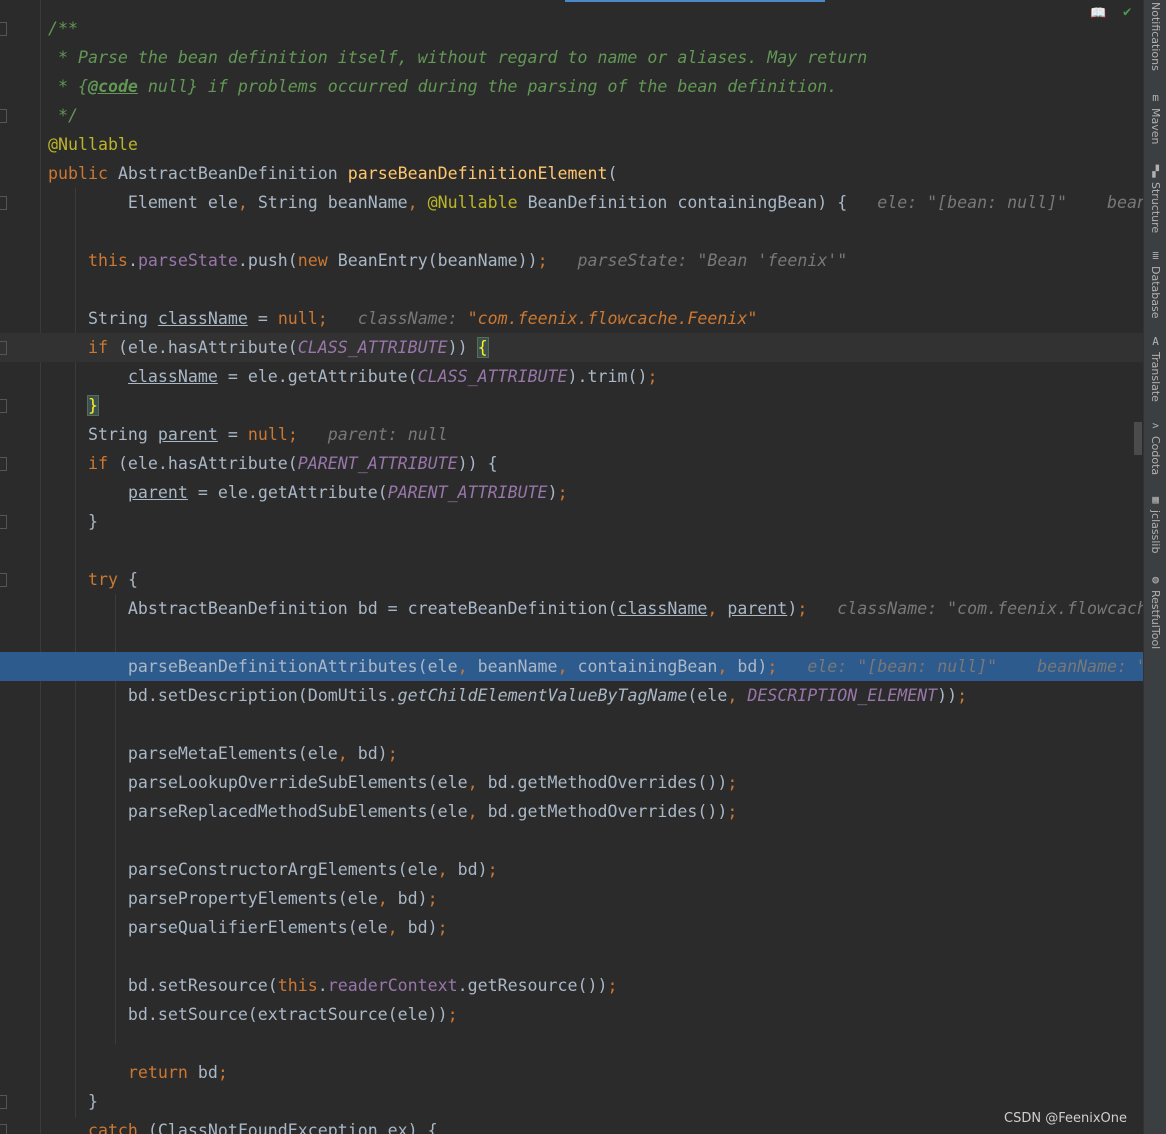  Describe the element at coordinates (223, 753) in the screenshot. I see `code-text: parseMetaElements(ele, bd);` at that location.